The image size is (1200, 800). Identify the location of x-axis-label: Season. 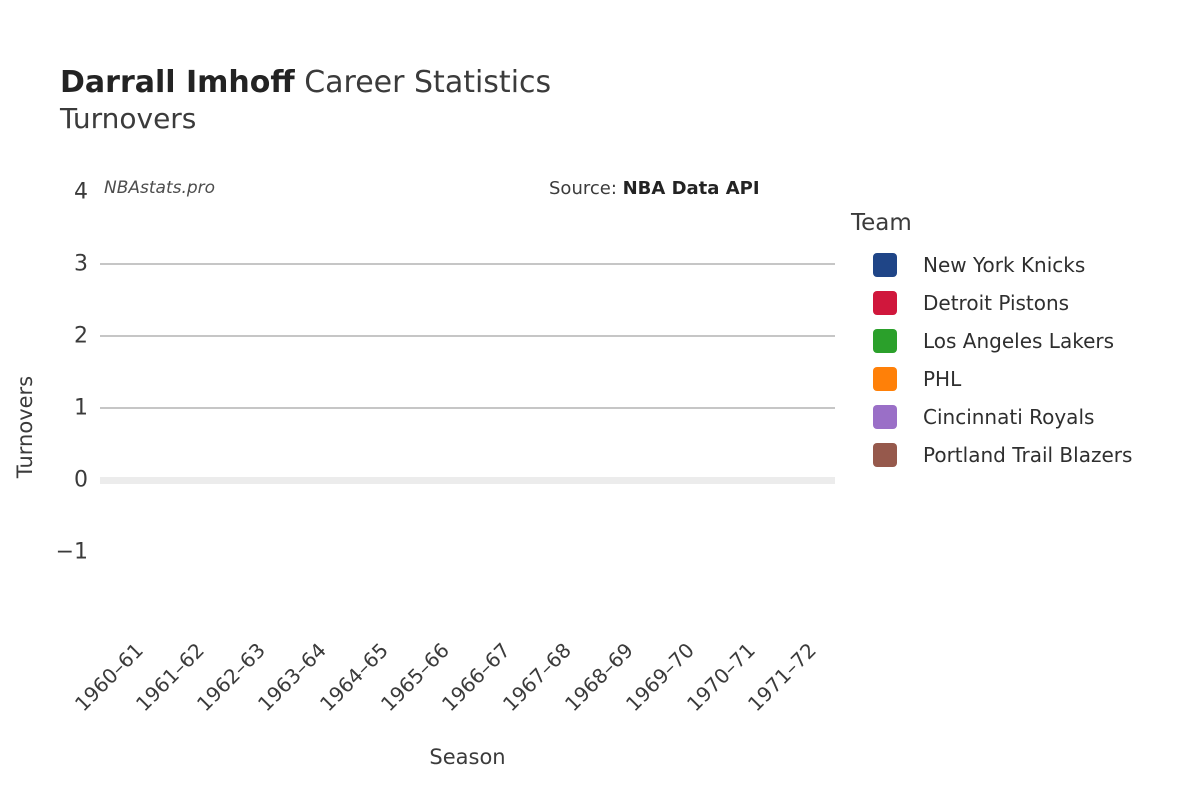
(467, 757).